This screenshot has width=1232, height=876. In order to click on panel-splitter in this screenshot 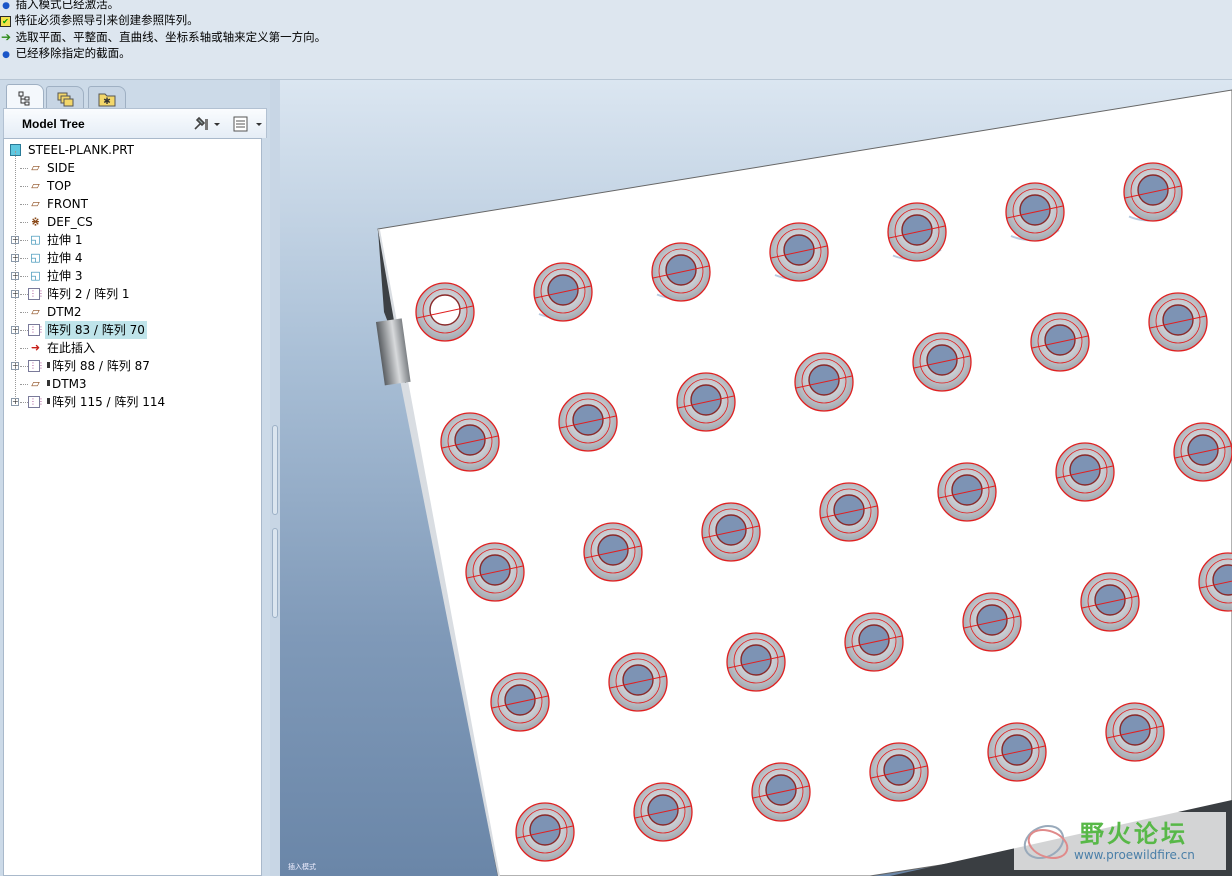, I will do `click(275, 478)`.